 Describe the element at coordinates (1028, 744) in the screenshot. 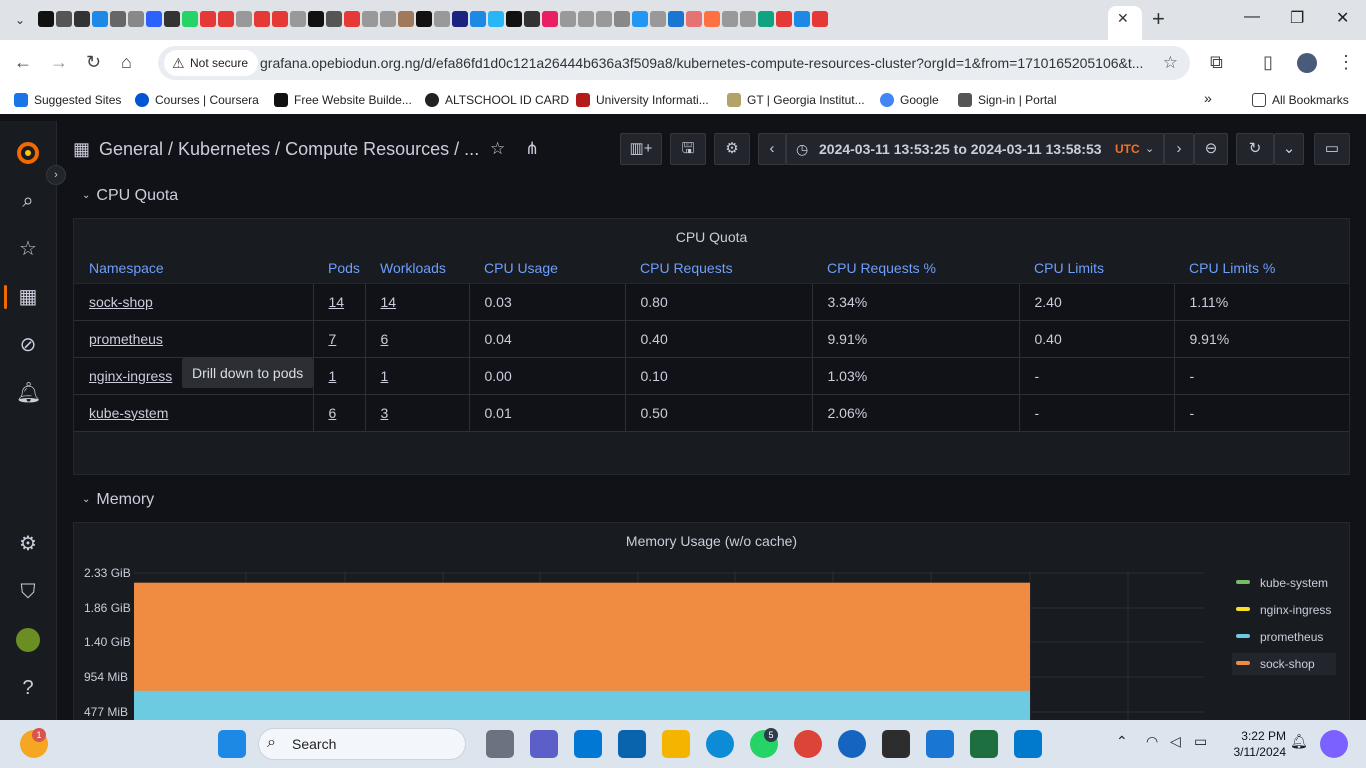

I see `vscode-icon` at that location.